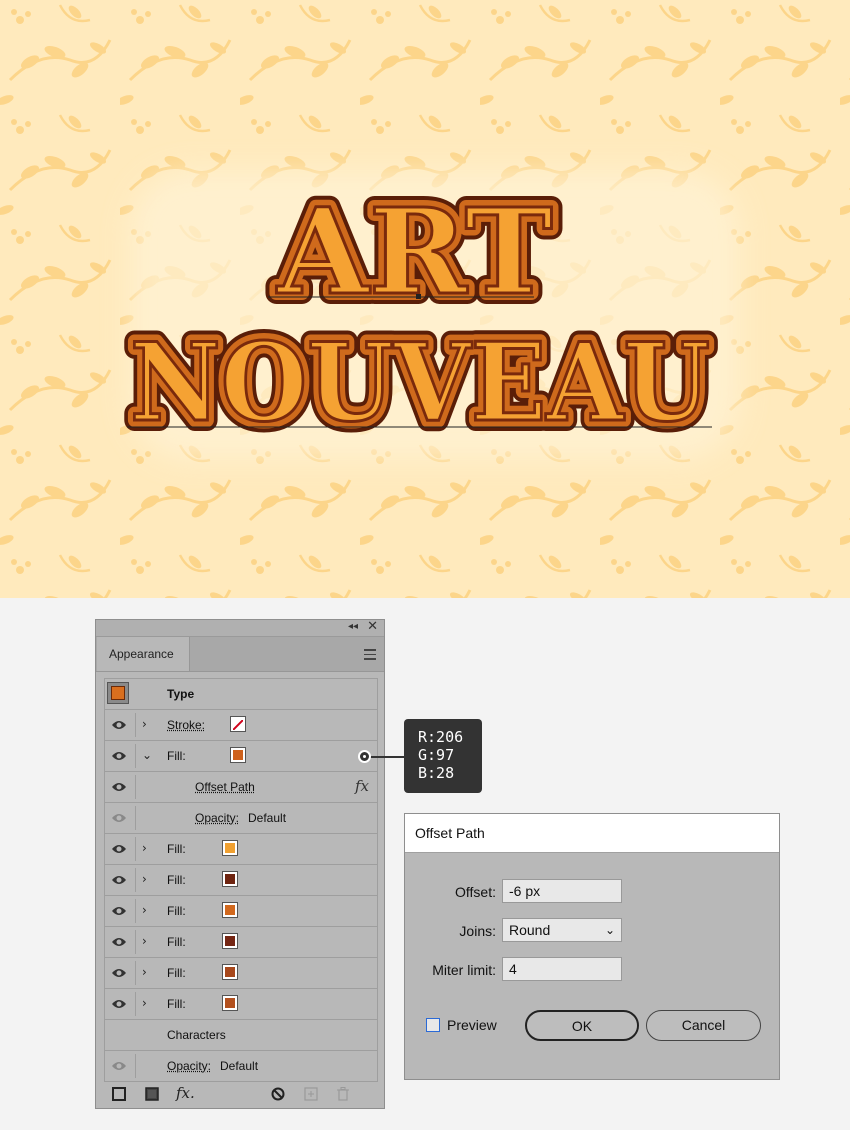 This screenshot has height=1130, width=850. Describe the element at coordinates (152, 1094) in the screenshot. I see `add-fill-icon` at that location.